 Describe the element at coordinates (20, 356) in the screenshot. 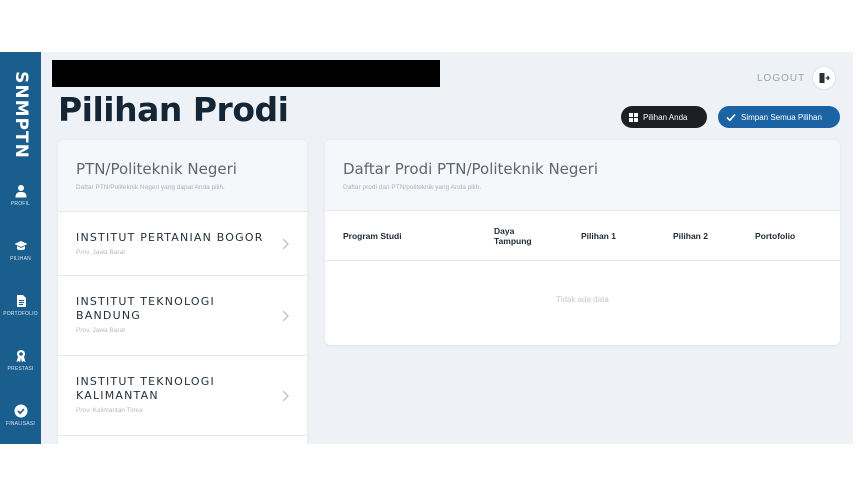

I see `award-icon` at that location.